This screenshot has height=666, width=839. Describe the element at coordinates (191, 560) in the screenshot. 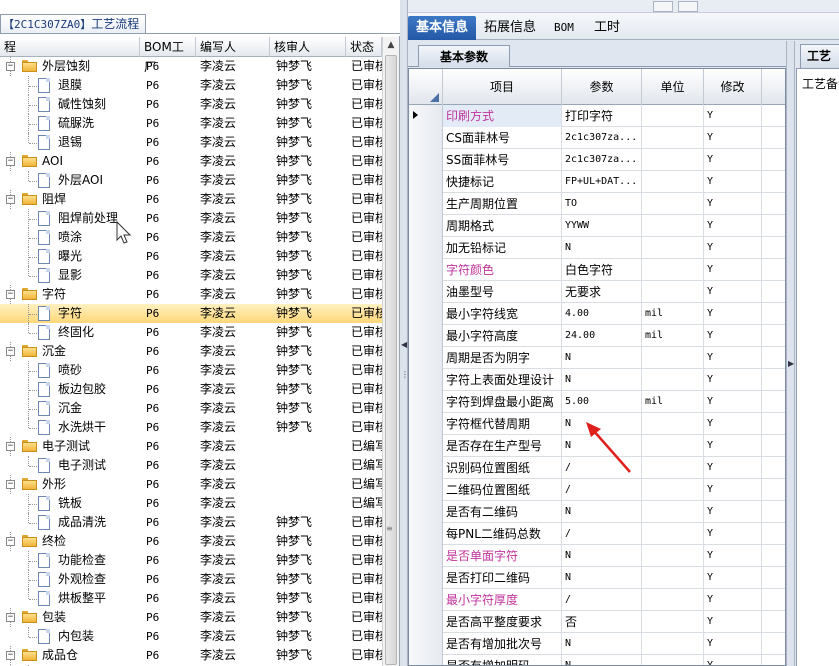

I see `tree-item-row: 功能检查 P6 李凌云 钟梦飞 已审核` at that location.